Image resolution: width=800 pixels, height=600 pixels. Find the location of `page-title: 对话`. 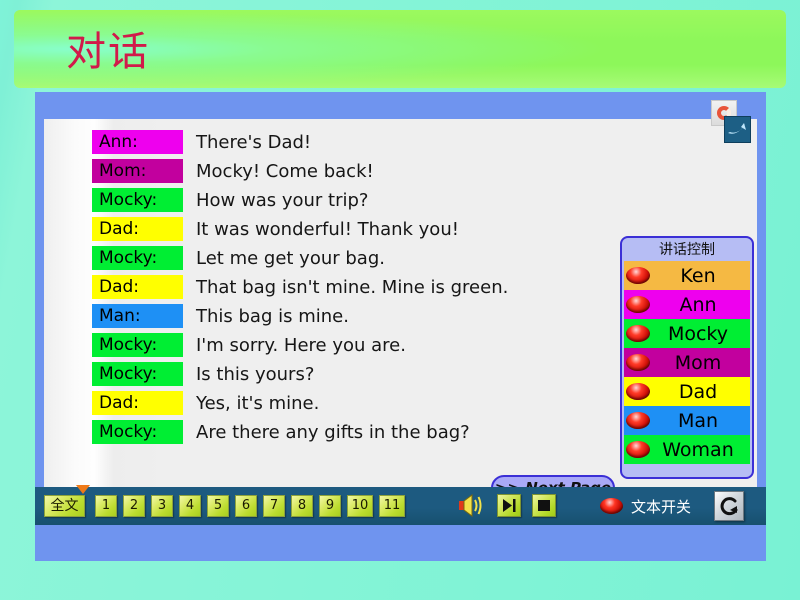

page-title: 对话 is located at coordinates (108, 52).